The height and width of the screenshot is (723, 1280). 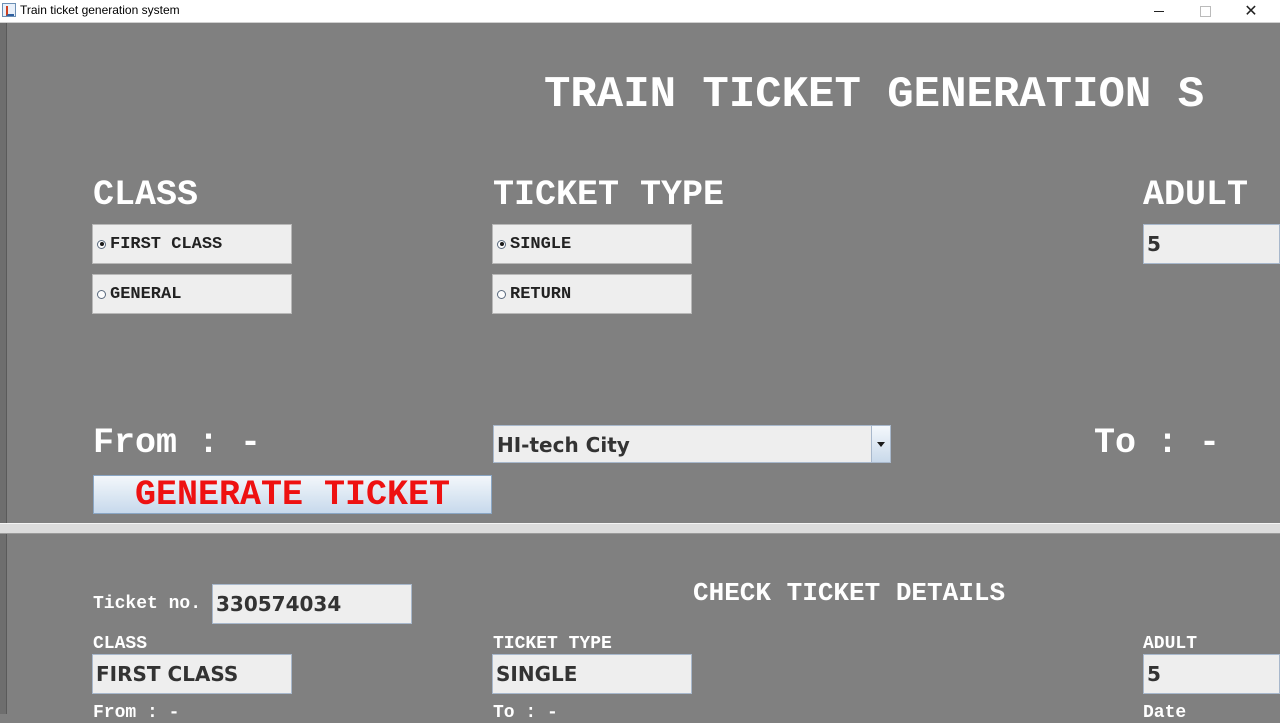 I want to click on ticket-type-heading: TICKET TYPE, so click(x=609, y=195).